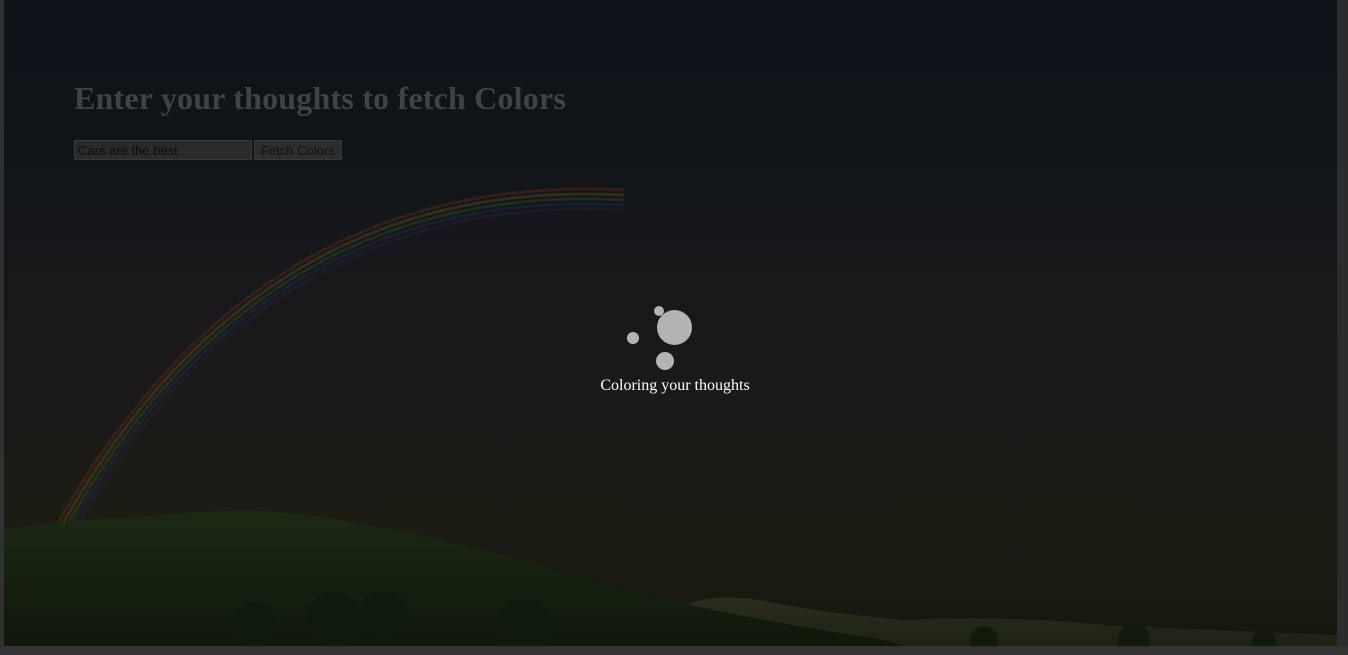 The height and width of the screenshot is (655, 1348). I want to click on horizontal-scrollbar, so click(674, 650).